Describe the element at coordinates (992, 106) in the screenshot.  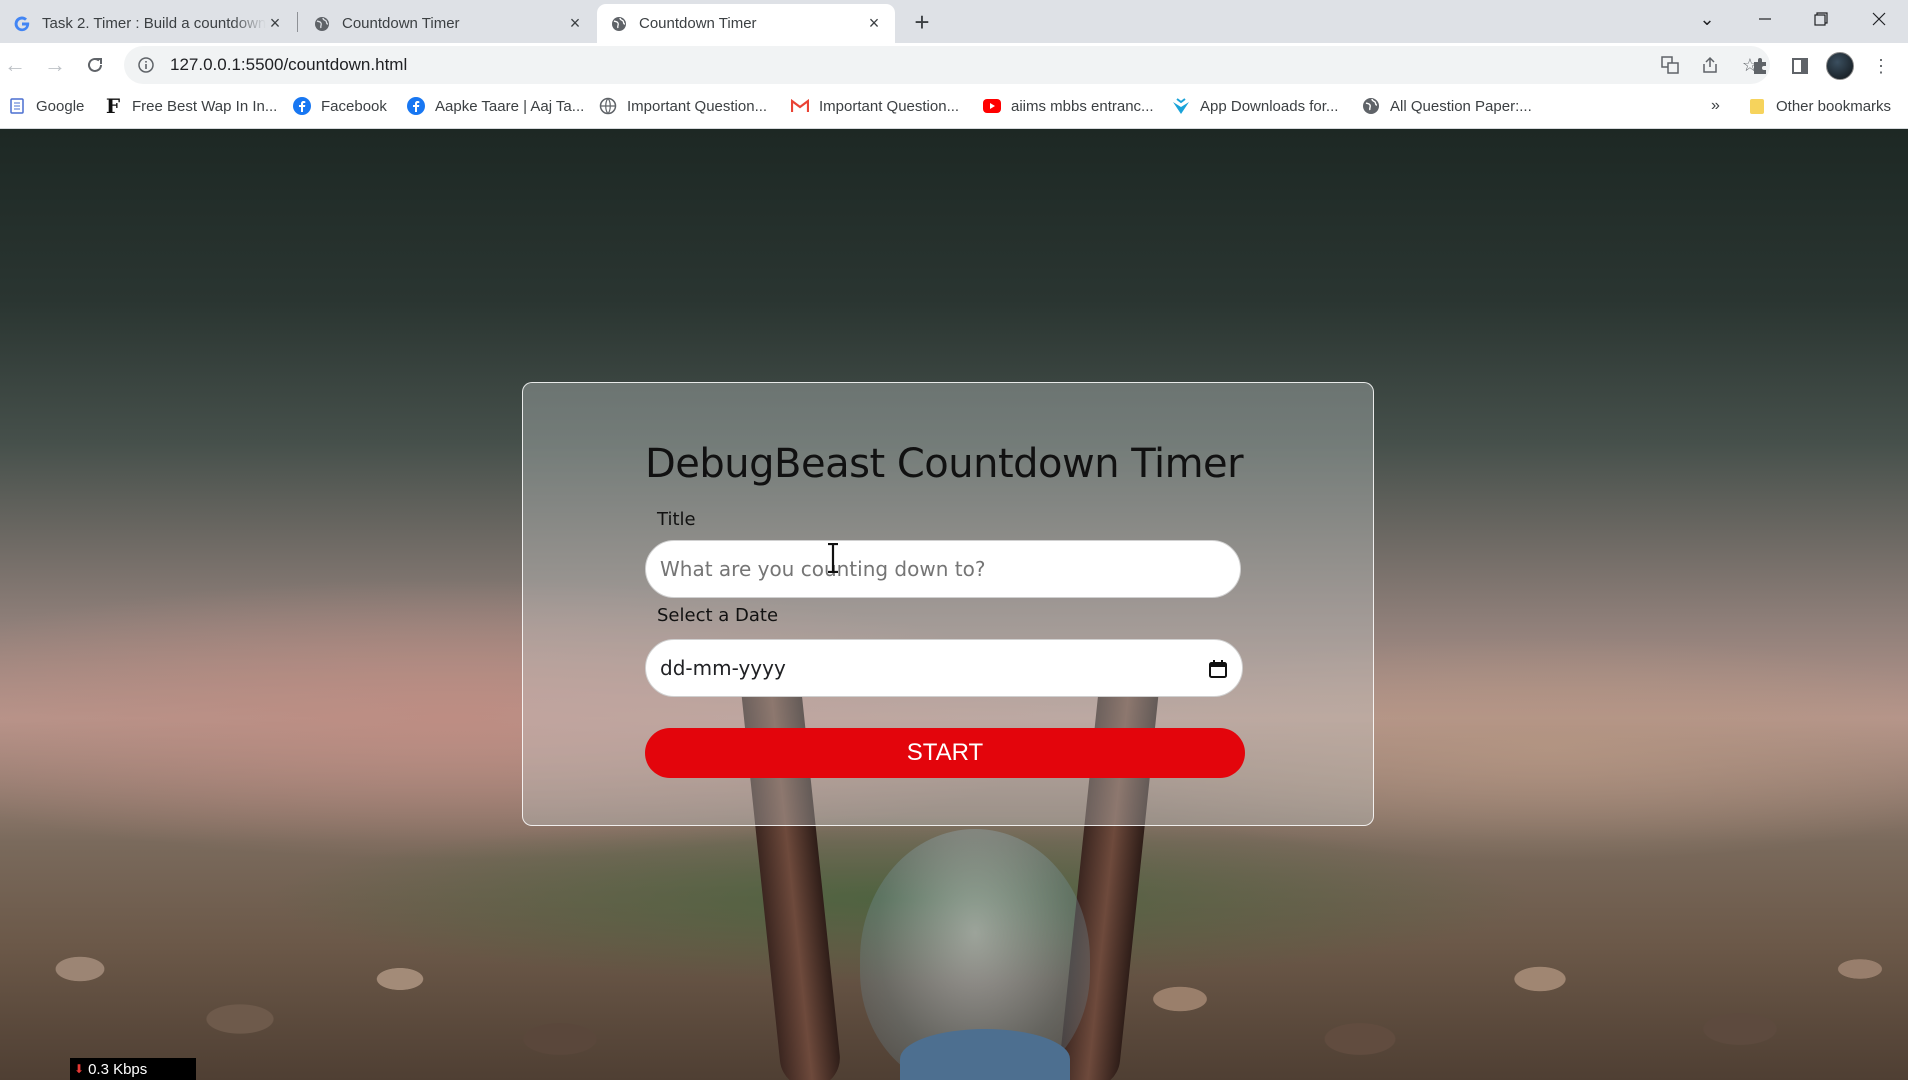
I see `youtube-icon` at that location.